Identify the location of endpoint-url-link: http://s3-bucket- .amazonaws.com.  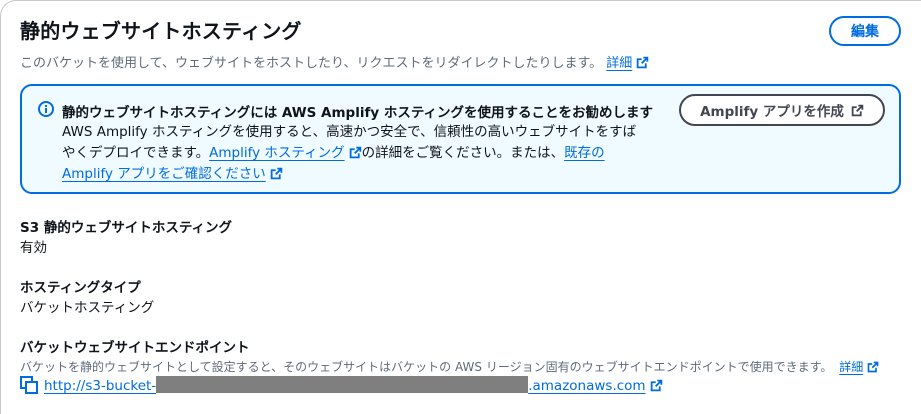
(353, 385).